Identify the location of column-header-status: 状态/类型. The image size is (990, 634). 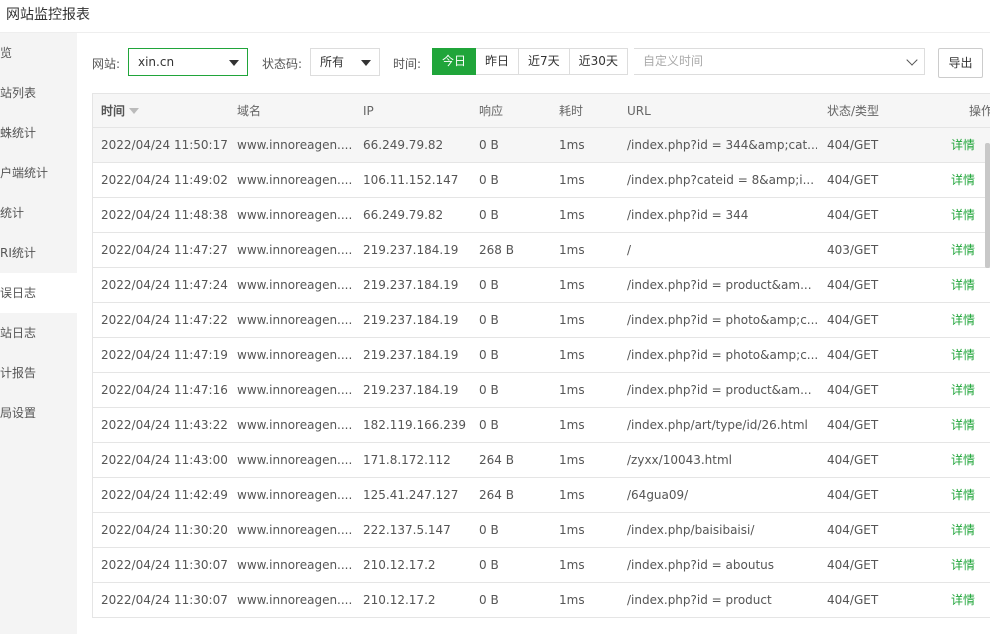
(853, 111).